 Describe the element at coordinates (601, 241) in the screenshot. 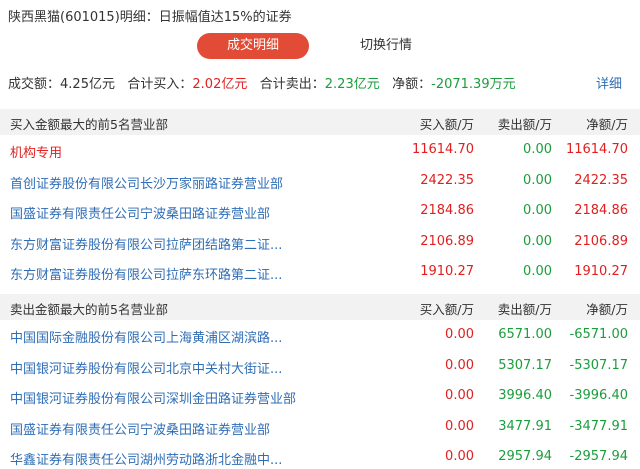

I see `net-amount: 2106.89` at that location.